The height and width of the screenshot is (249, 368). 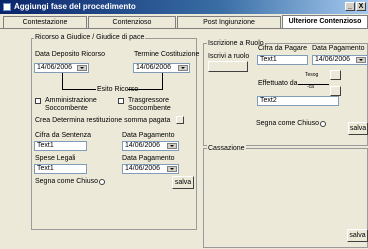 What do you see at coordinates (66, 108) in the screenshot?
I see `amministrazione-sub-label: Soccombente` at bounding box center [66, 108].